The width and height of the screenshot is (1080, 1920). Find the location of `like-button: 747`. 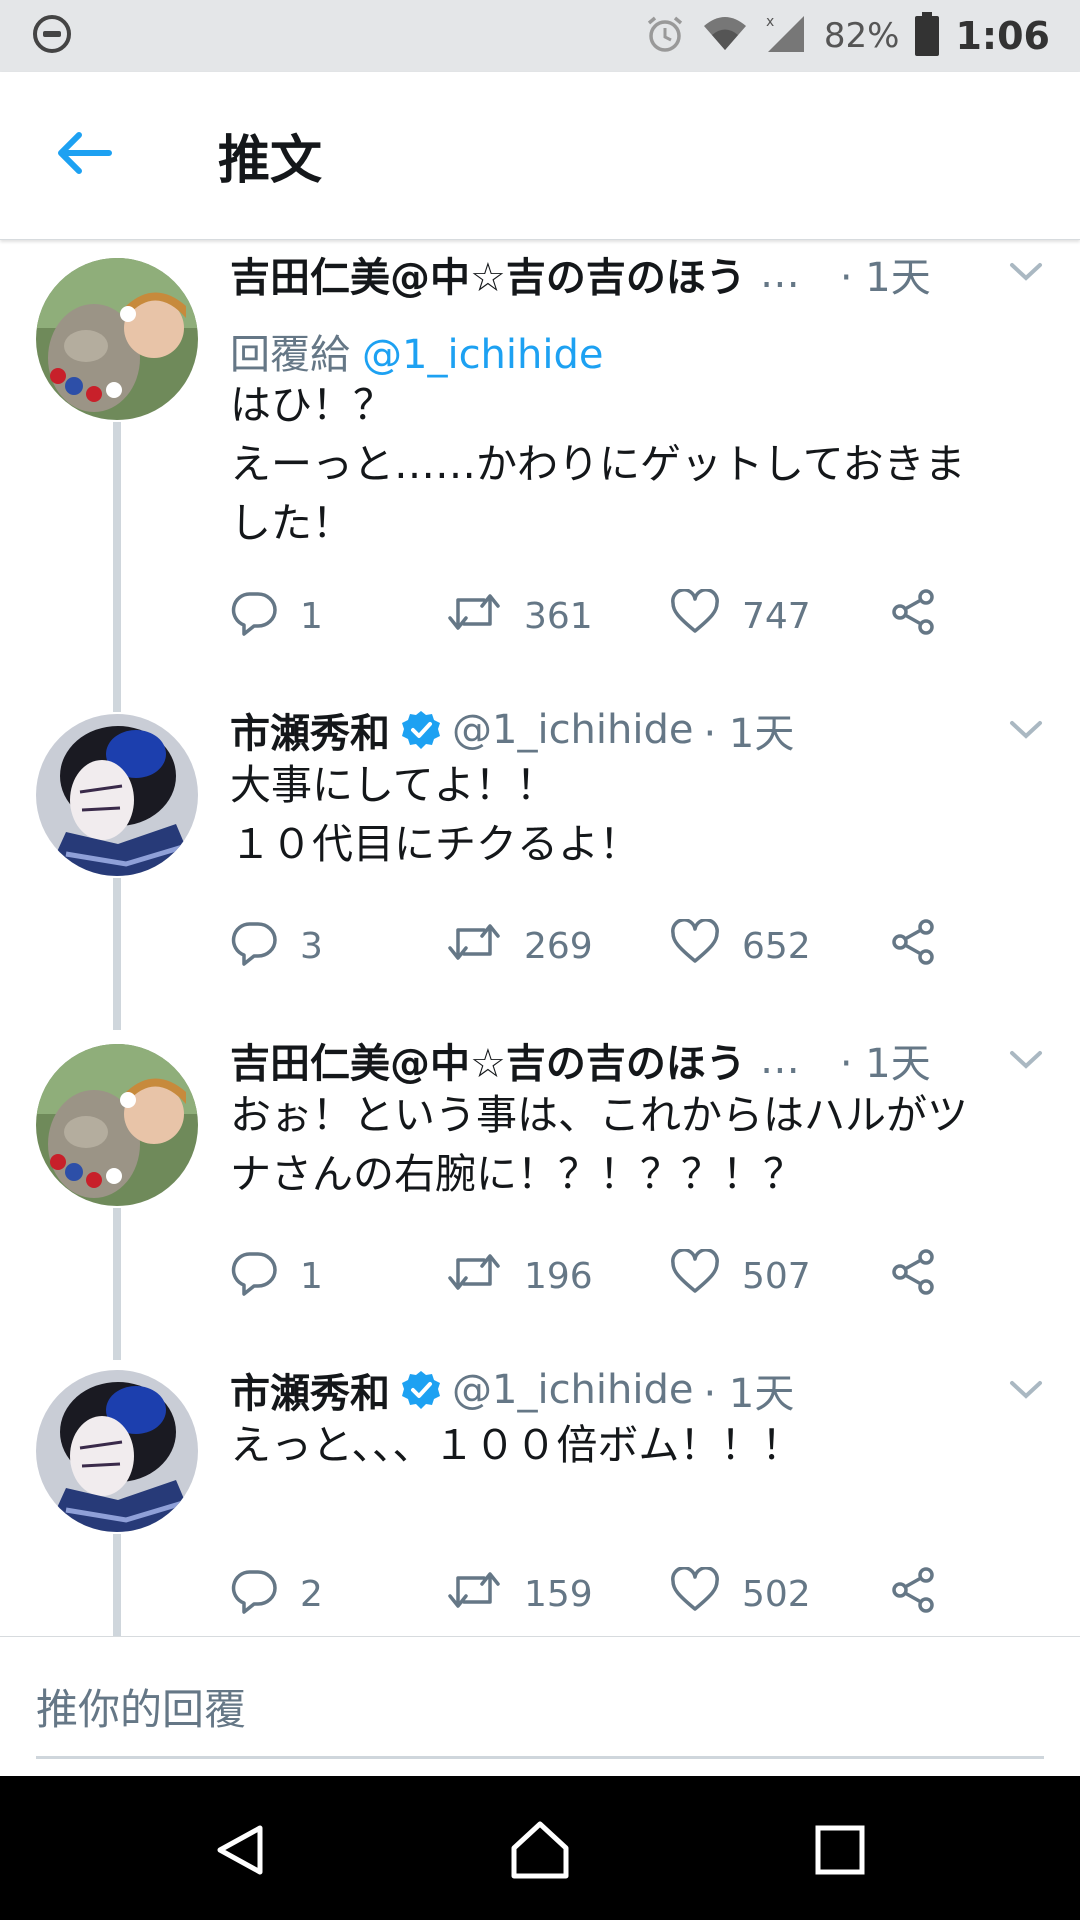

like-button: 747 is located at coordinates (740, 615).